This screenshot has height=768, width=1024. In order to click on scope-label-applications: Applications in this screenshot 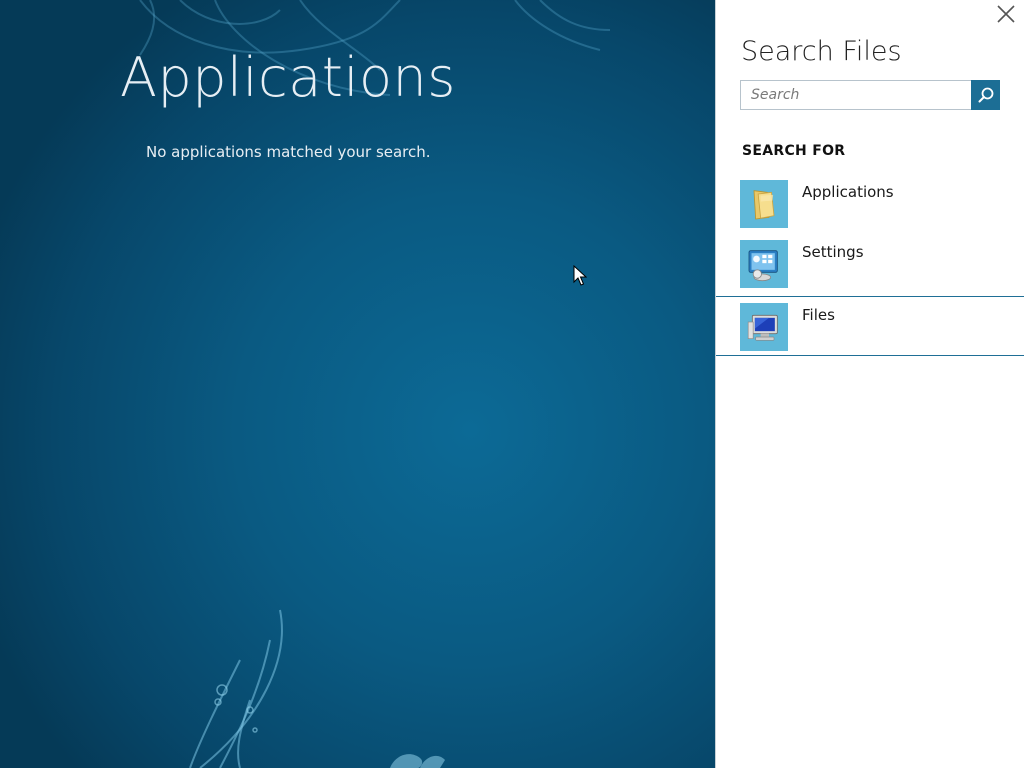, I will do `click(848, 192)`.